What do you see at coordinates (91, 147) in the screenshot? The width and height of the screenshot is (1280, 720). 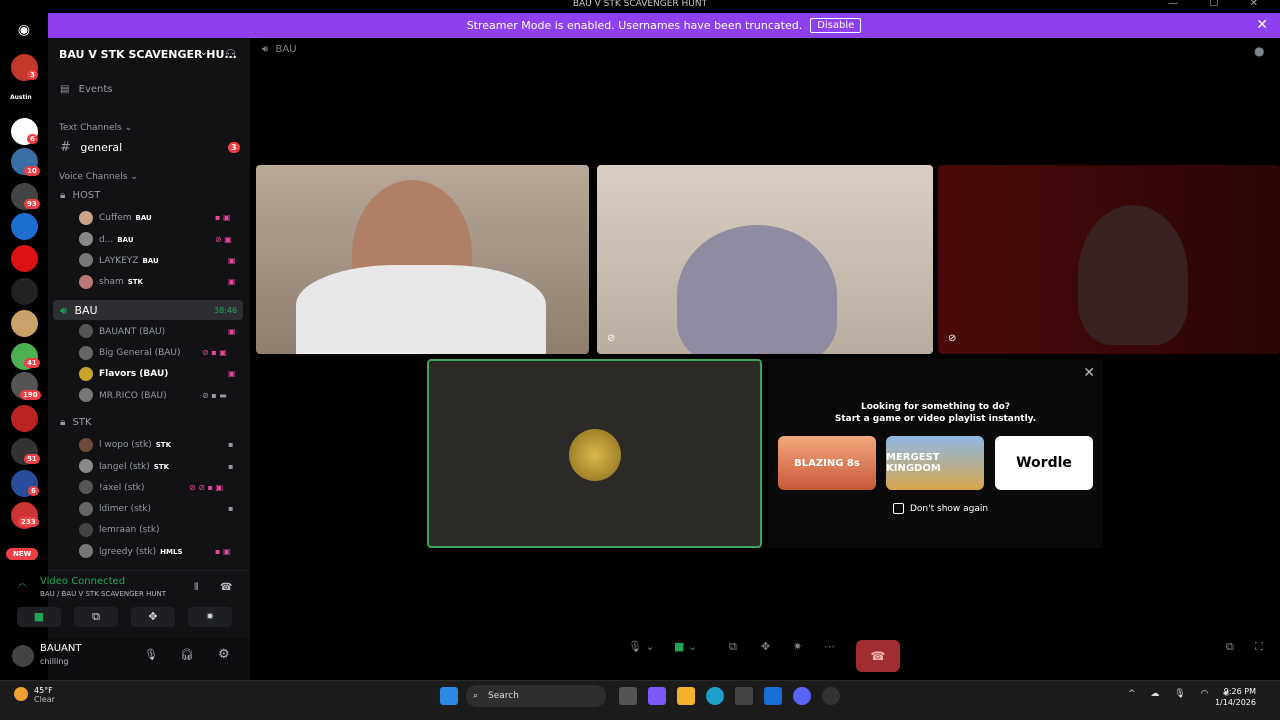 I see `channel-general: # general` at bounding box center [91, 147].